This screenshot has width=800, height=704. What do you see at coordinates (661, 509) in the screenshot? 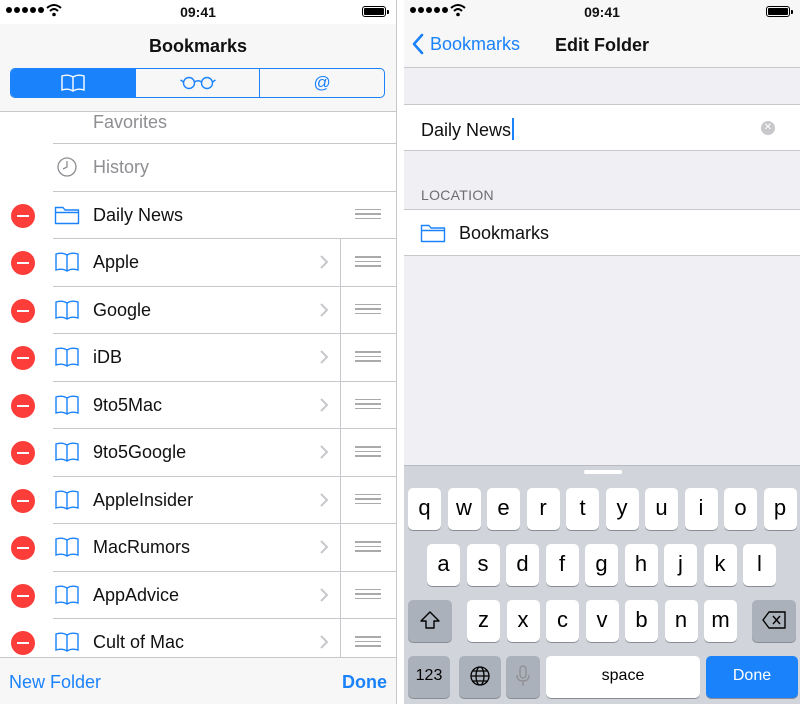
I see `key-u: u` at bounding box center [661, 509].